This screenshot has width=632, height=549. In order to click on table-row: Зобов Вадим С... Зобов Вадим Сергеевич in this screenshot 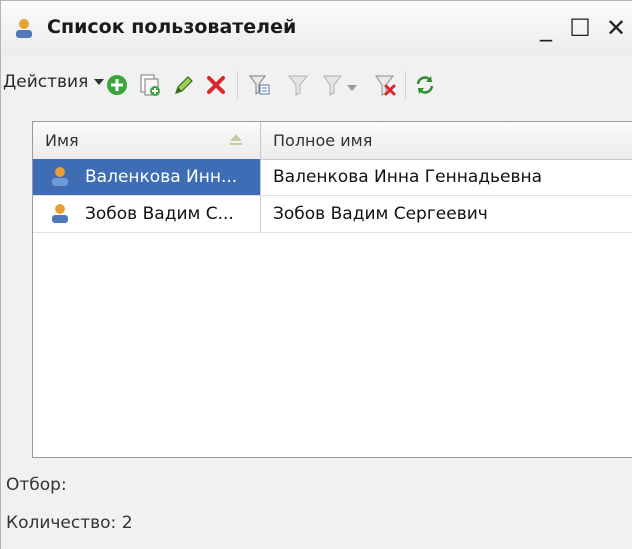, I will do `click(332, 214)`.